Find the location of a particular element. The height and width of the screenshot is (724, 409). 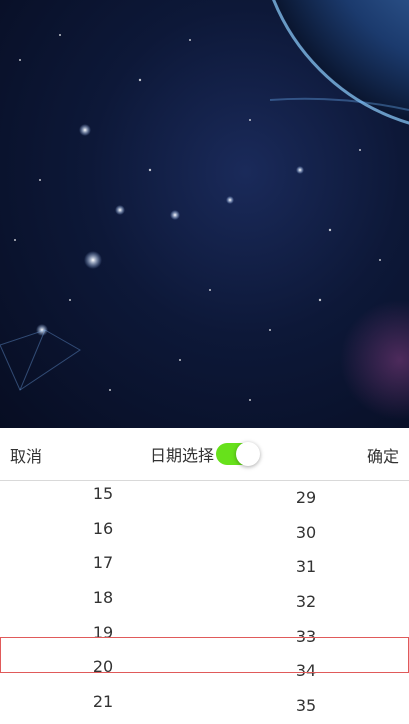

right-wheel-column: 29 30 31 32 33 34 35 is located at coordinates (306, 602).